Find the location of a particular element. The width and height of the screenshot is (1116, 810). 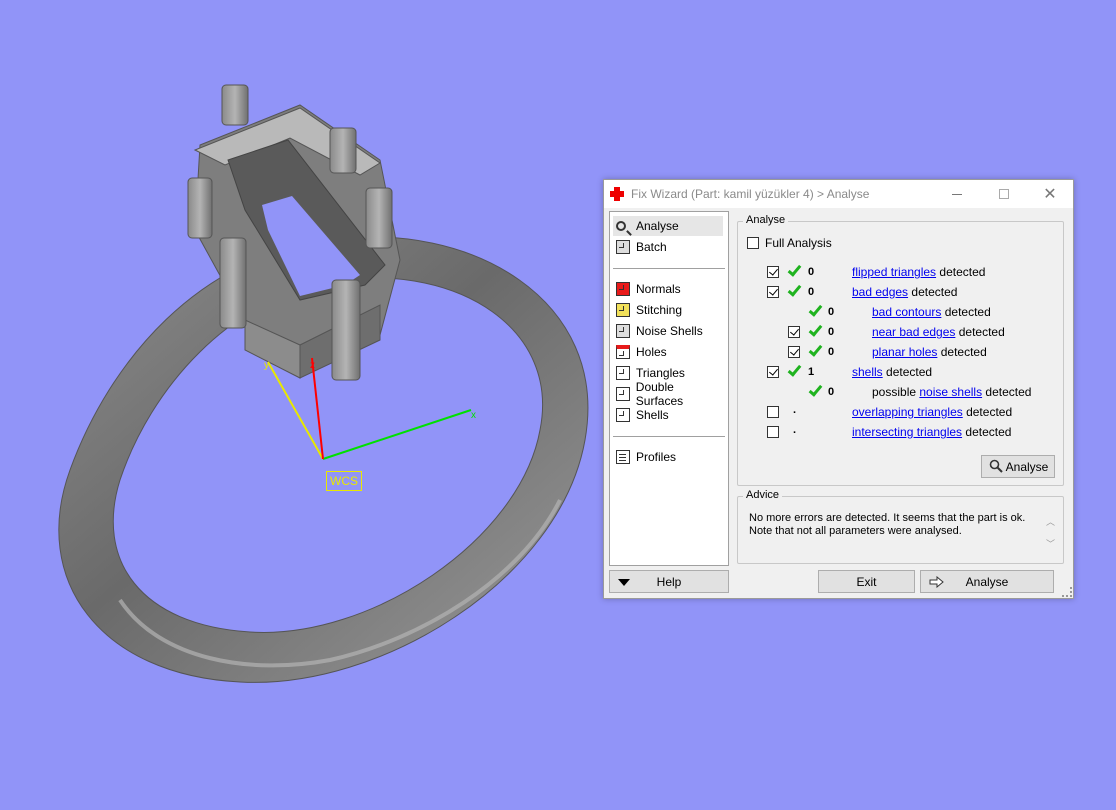

overlapping-triangles-row: overlapping triangles detected is located at coordinates (932, 412).